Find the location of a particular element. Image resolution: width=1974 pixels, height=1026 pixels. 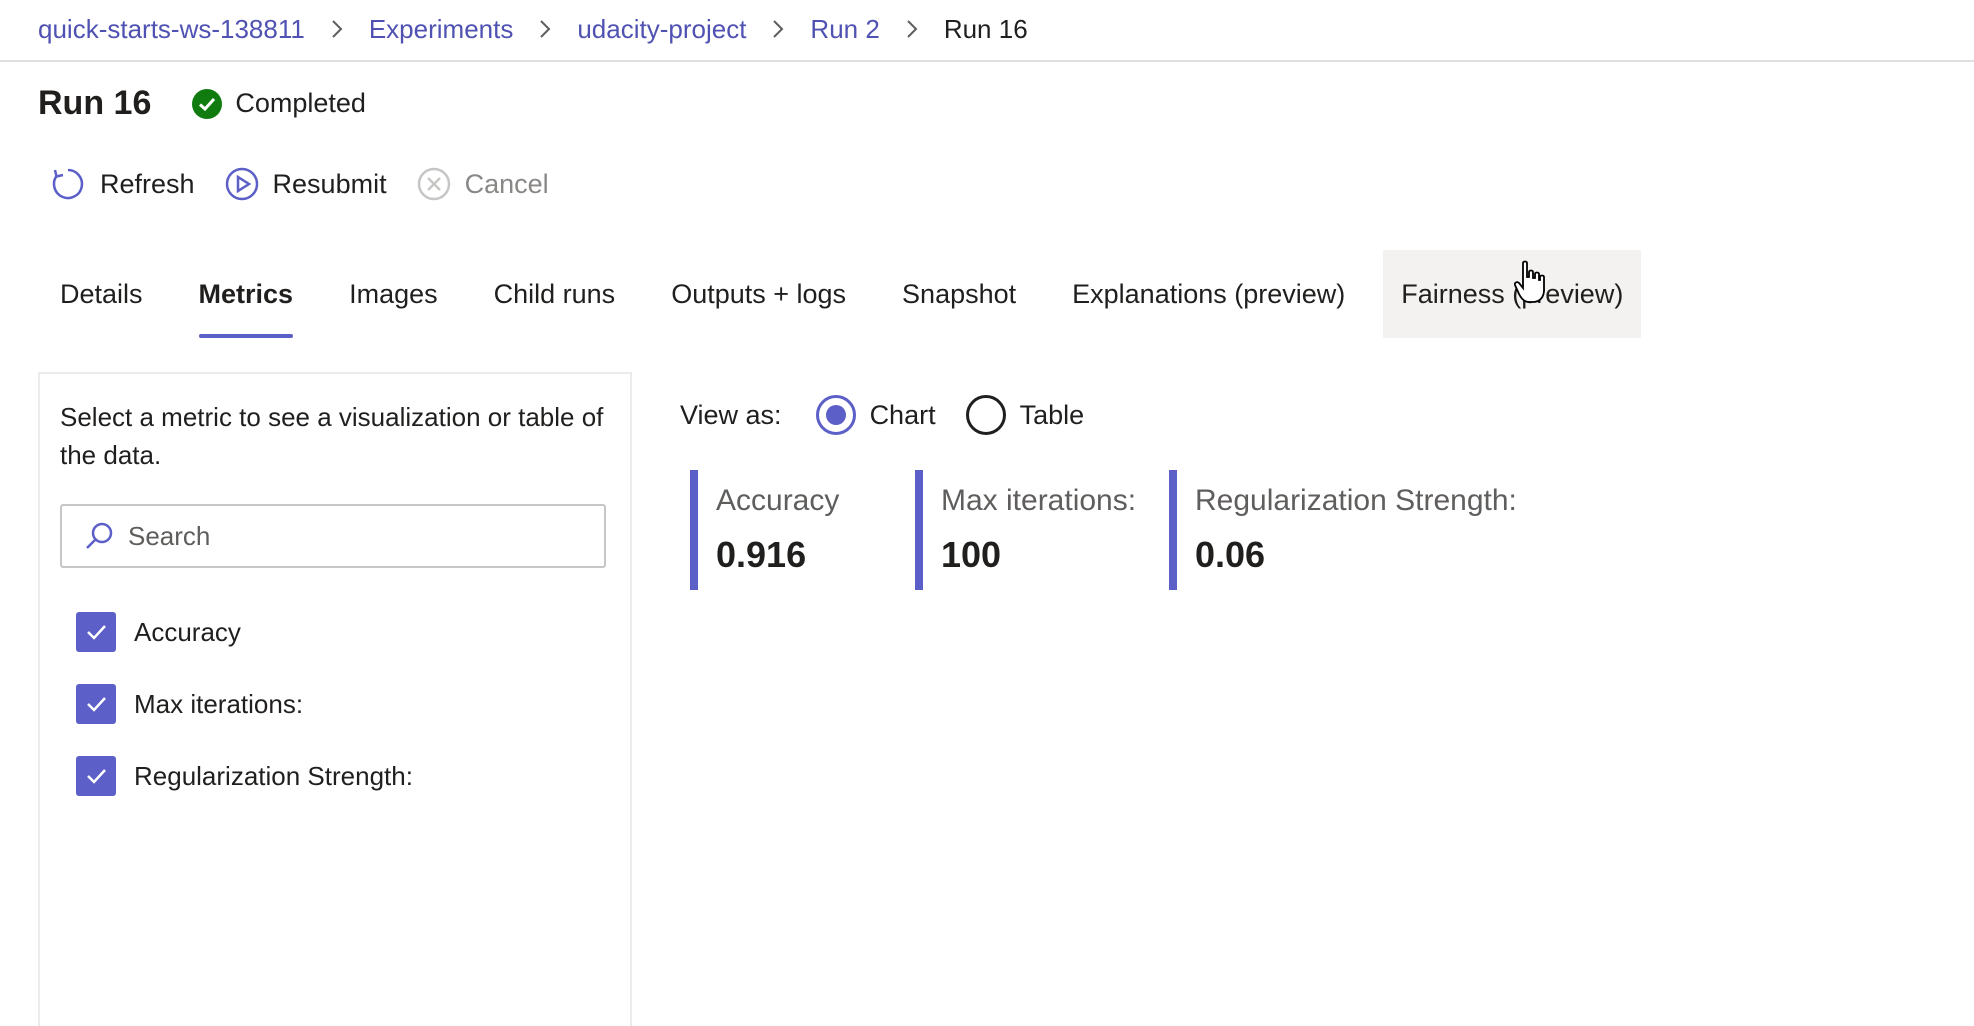

tab-fairness: Fairness (preview) is located at coordinates (1512, 294).